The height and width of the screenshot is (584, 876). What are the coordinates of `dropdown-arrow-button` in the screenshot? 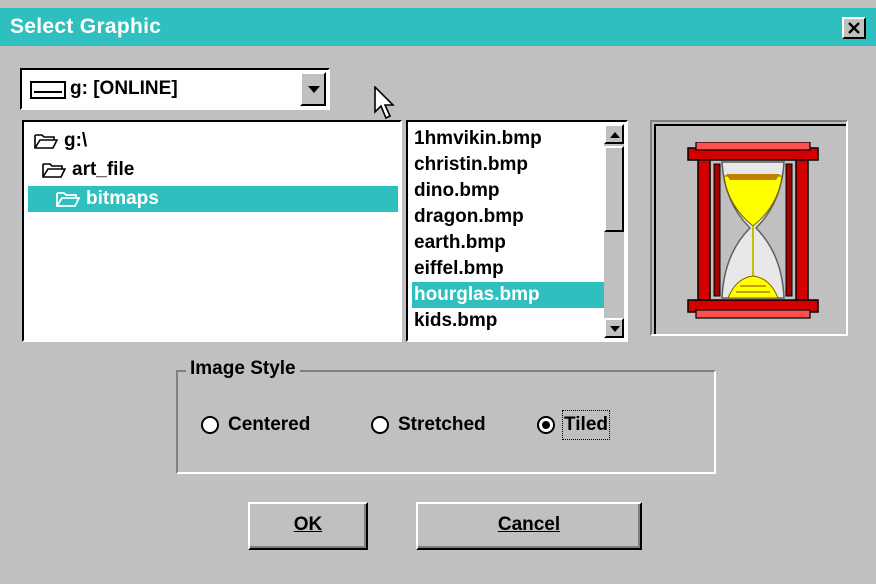 It's located at (313, 89).